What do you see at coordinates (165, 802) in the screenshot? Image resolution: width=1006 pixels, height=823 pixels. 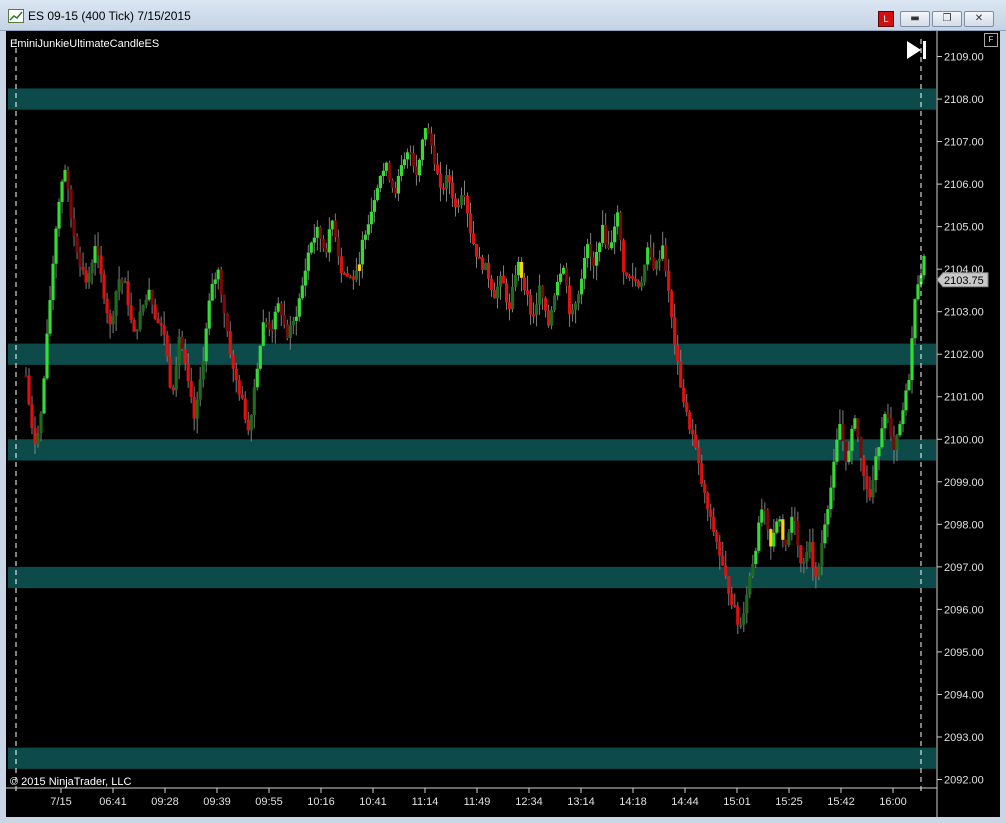 I see `x-tick-label: 09:28` at bounding box center [165, 802].